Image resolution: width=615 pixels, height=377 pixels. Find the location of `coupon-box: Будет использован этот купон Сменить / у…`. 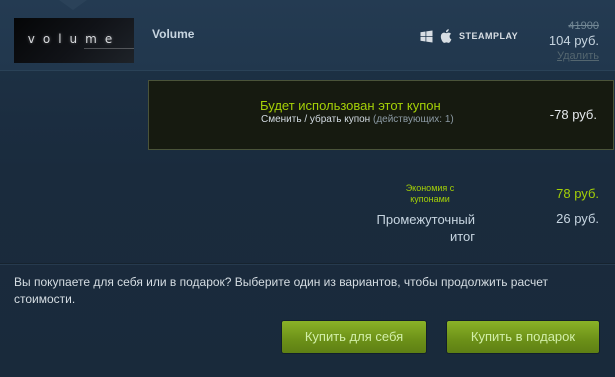

coupon-box: Будет использован этот купон Сменить / у… is located at coordinates (381, 115).